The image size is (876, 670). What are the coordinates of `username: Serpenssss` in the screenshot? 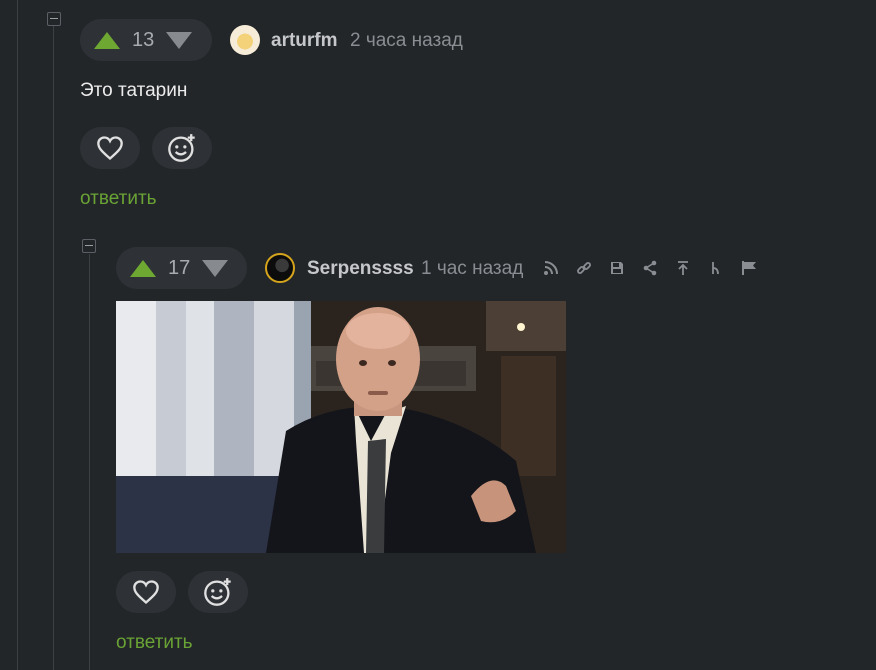 It's located at (360, 269).